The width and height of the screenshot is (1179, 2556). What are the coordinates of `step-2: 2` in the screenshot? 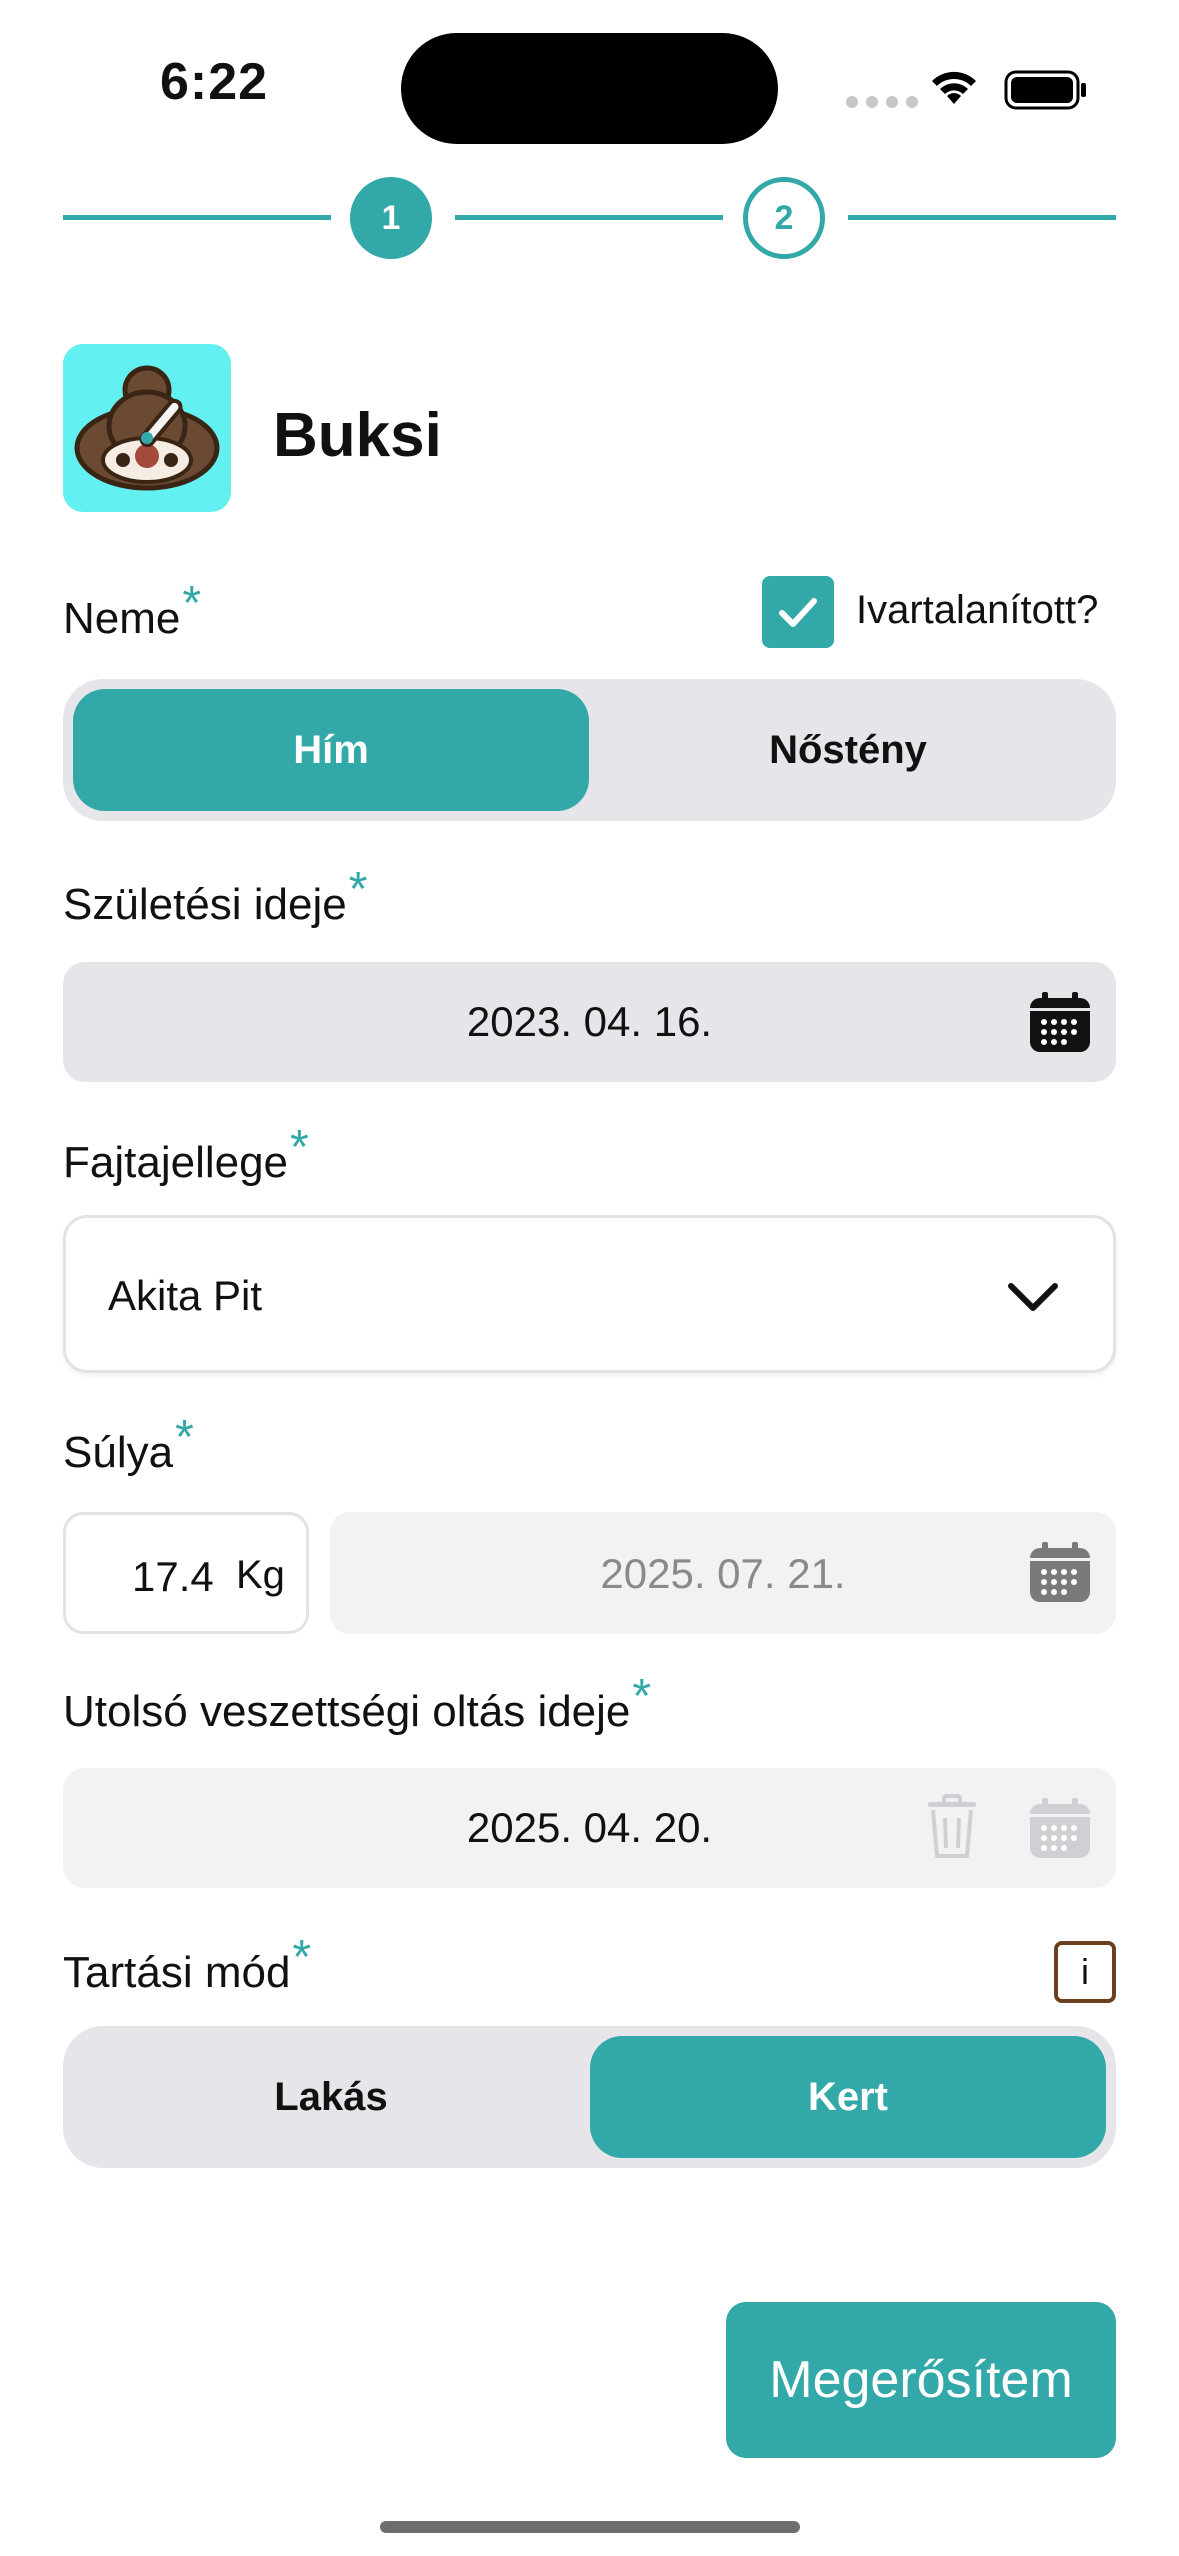 It's located at (784, 218).